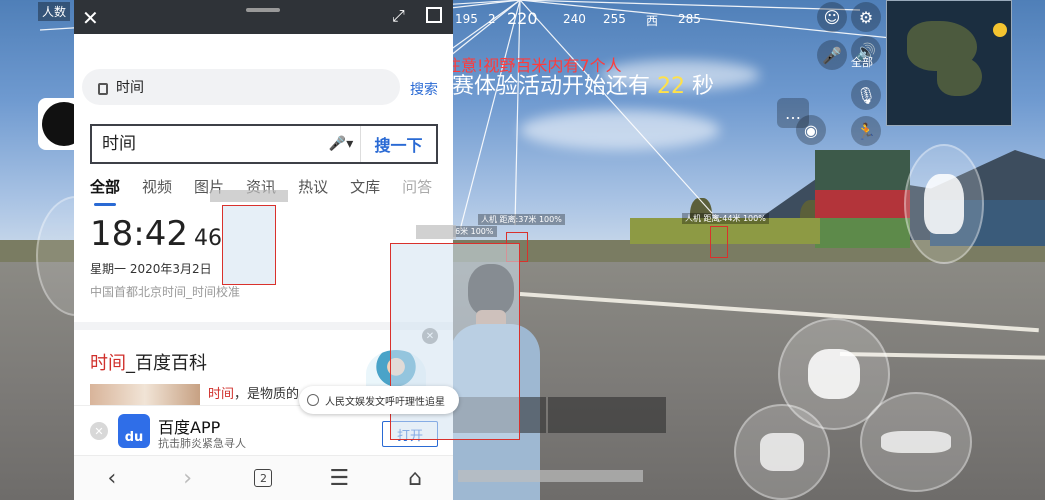 The height and width of the screenshot is (500, 1045). I want to click on snippet-rest: ，是物质的, so click(267, 394).